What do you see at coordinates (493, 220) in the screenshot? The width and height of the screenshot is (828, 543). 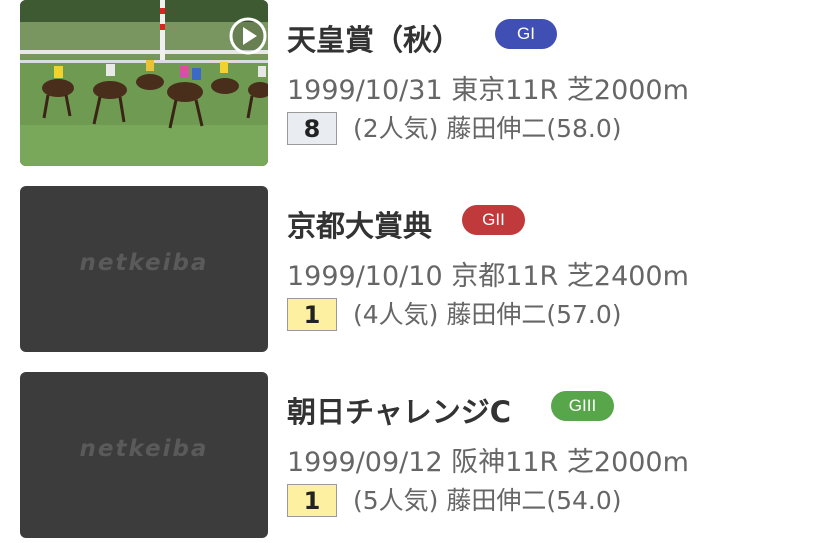 I see `grade-badge: GII` at bounding box center [493, 220].